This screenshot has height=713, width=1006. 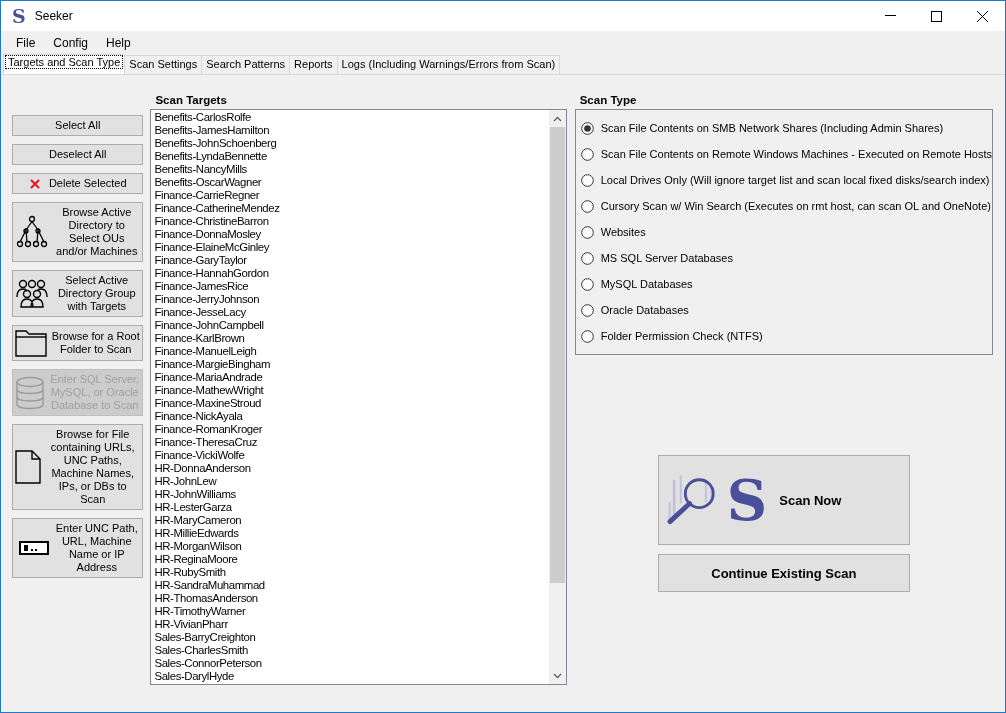 I want to click on window-title: Seeker, so click(x=53, y=16).